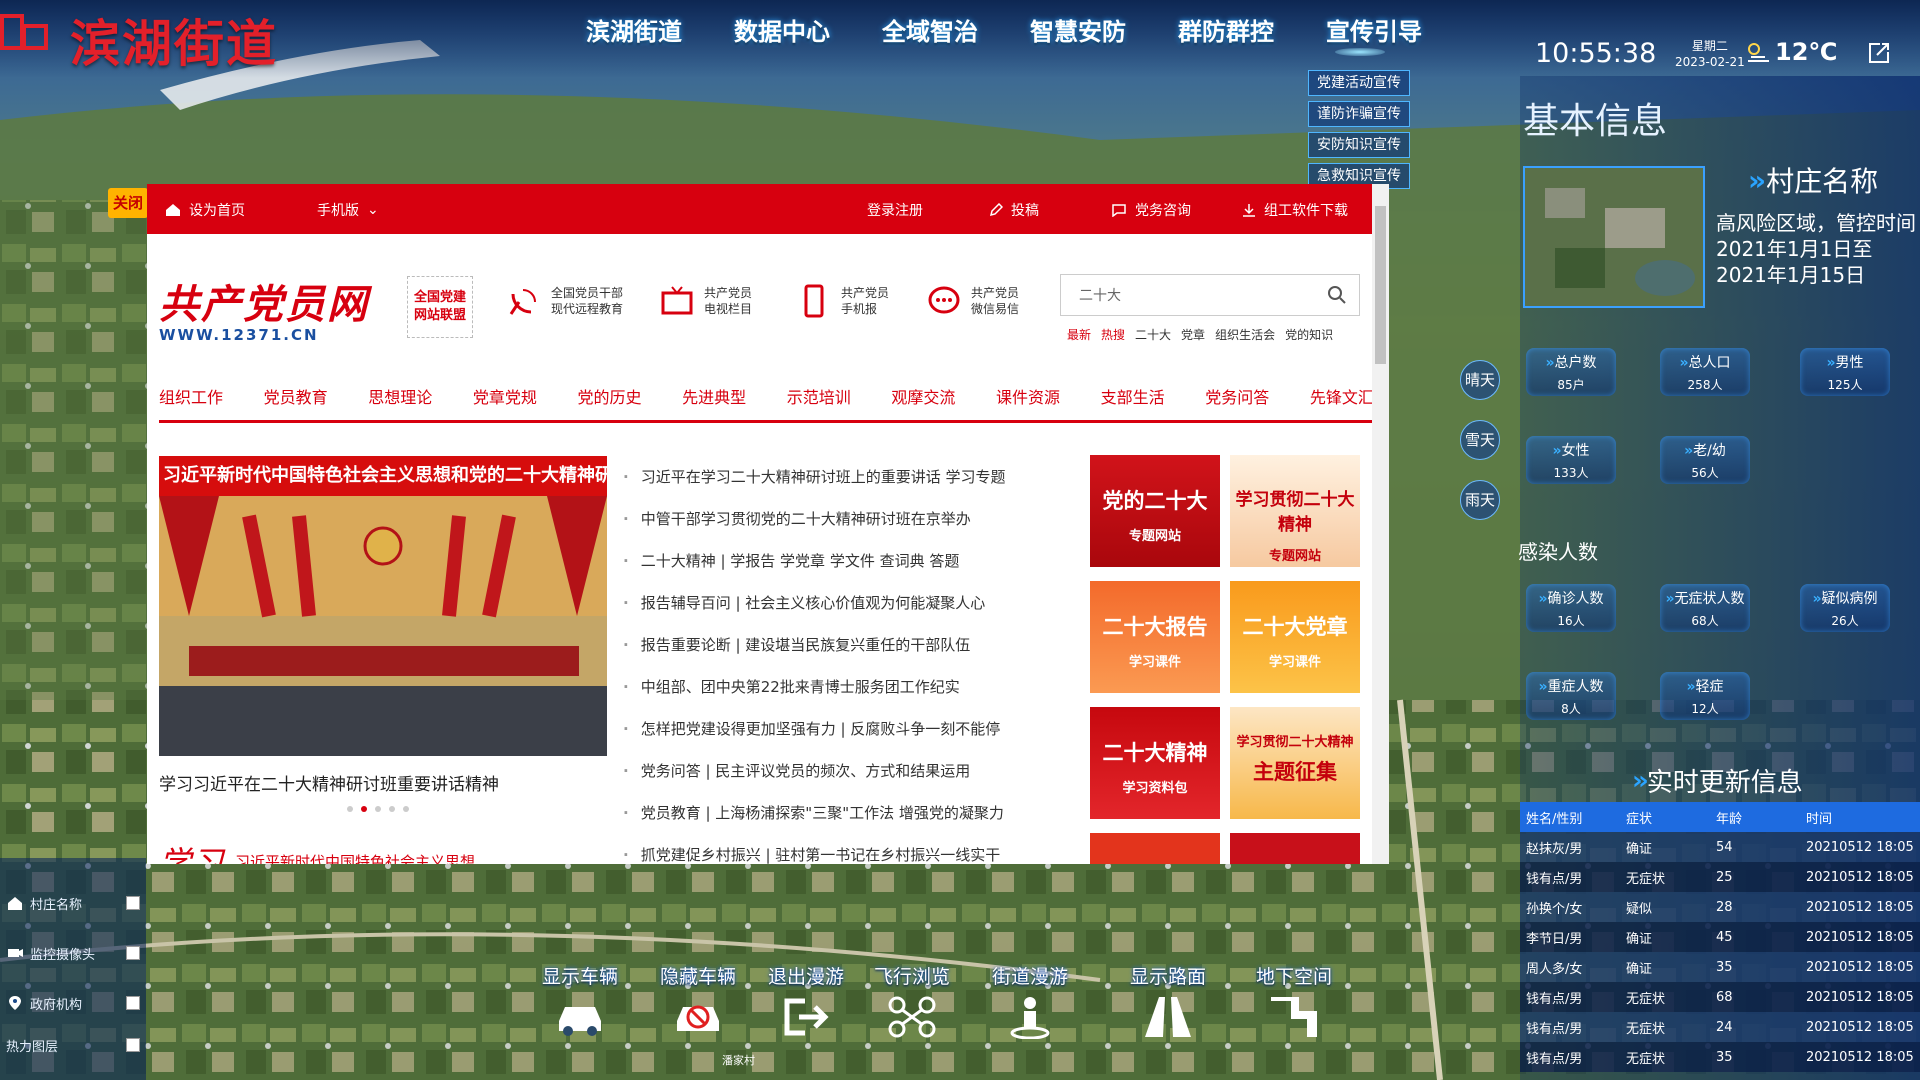 Image resolution: width=1920 pixels, height=1080 pixels. What do you see at coordinates (843, 301) in the screenshot?
I see `mobile-news-link: 共产党员 手机报` at bounding box center [843, 301].